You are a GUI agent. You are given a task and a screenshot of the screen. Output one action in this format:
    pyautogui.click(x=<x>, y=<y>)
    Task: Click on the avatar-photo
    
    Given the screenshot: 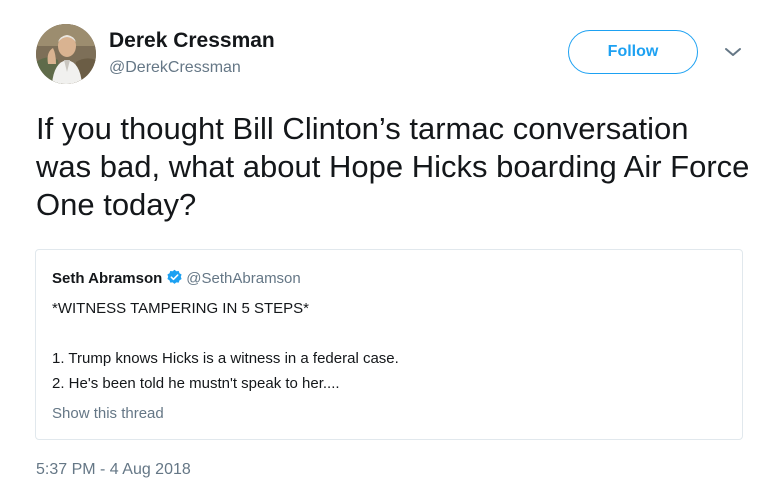 What is the action you would take?
    pyautogui.click(x=66, y=54)
    